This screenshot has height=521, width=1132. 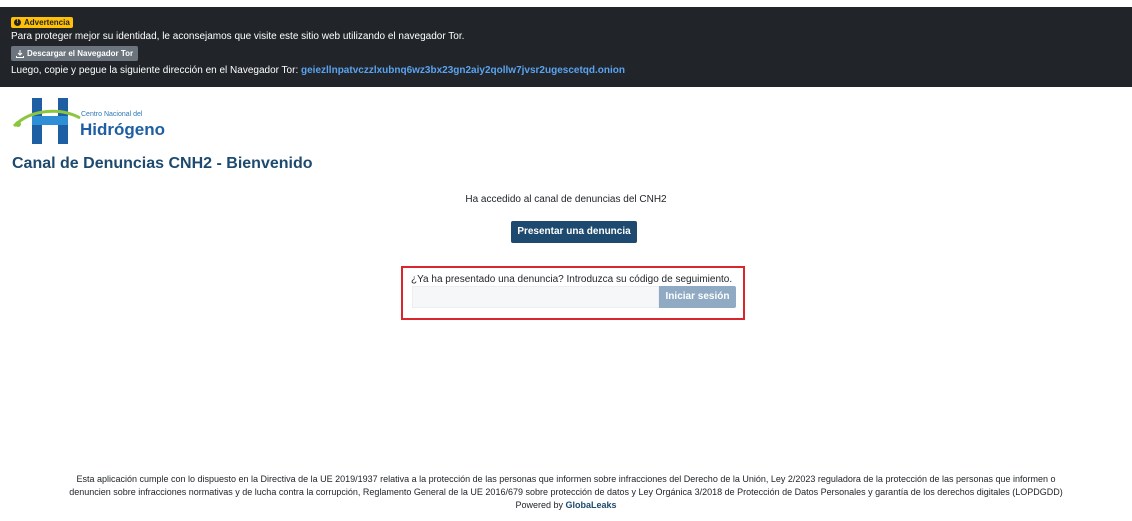 What do you see at coordinates (80, 53) in the screenshot?
I see `download-tor-label: Descargar el Navegador Tor` at bounding box center [80, 53].